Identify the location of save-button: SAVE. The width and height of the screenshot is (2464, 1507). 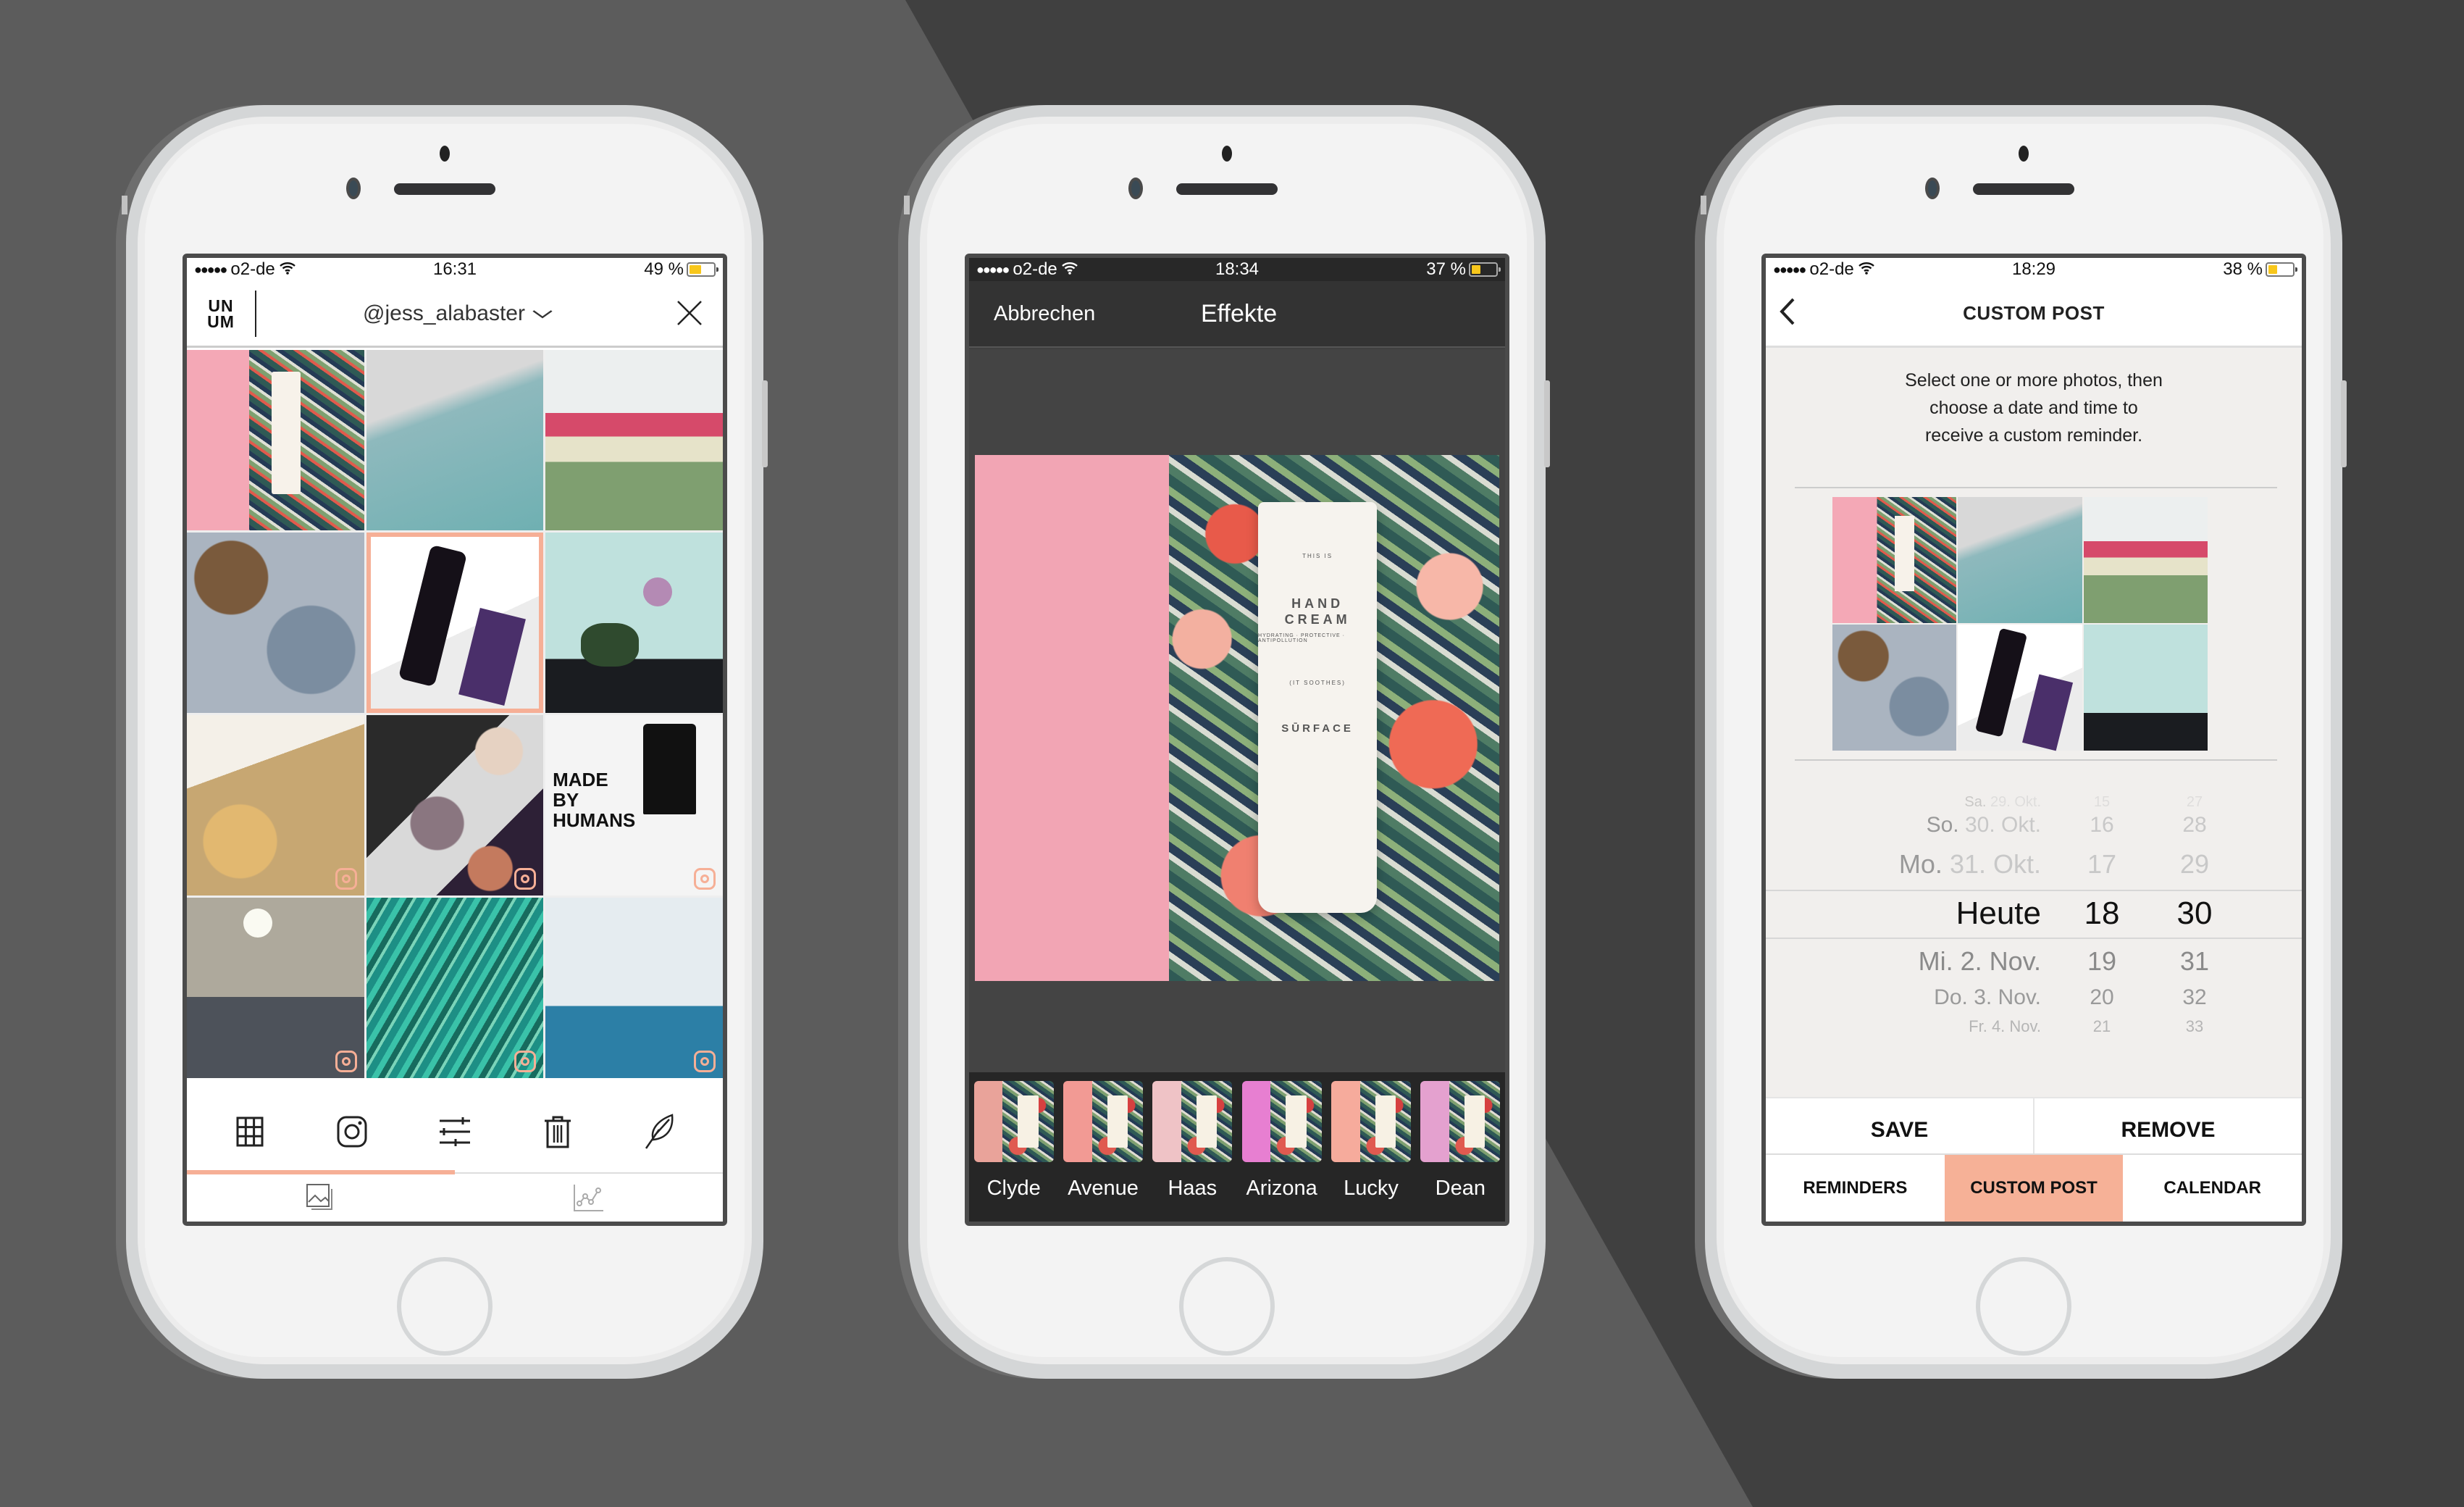
(1899, 1130).